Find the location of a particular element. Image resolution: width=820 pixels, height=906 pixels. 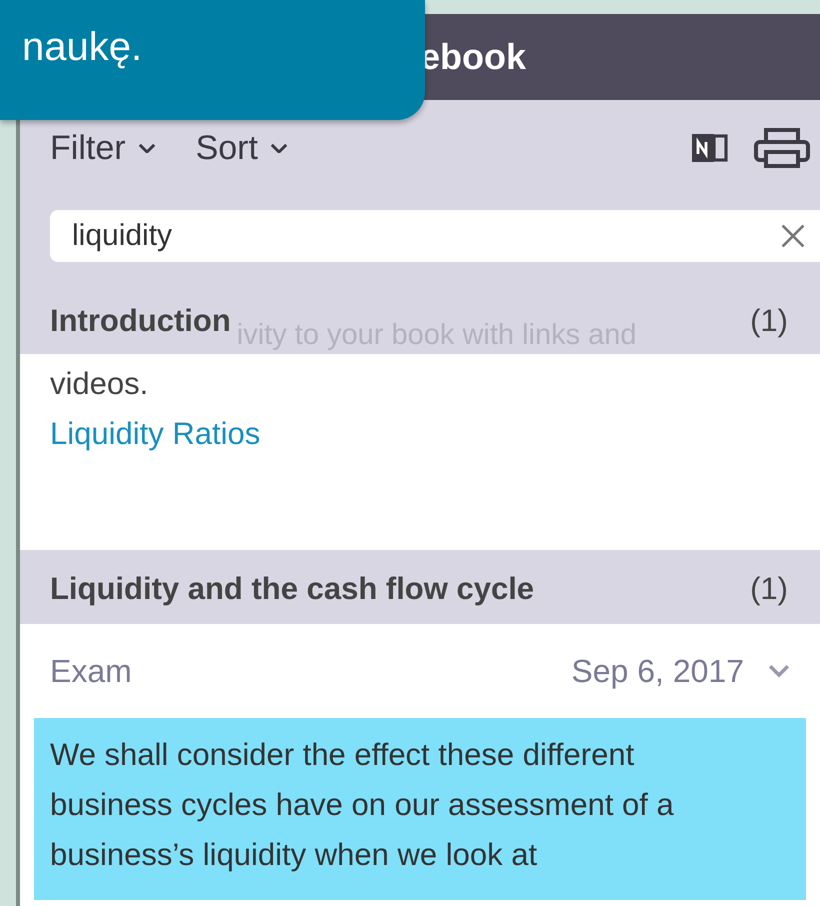

section-title: Liquidity and the cash flow cycle is located at coordinates (292, 589).